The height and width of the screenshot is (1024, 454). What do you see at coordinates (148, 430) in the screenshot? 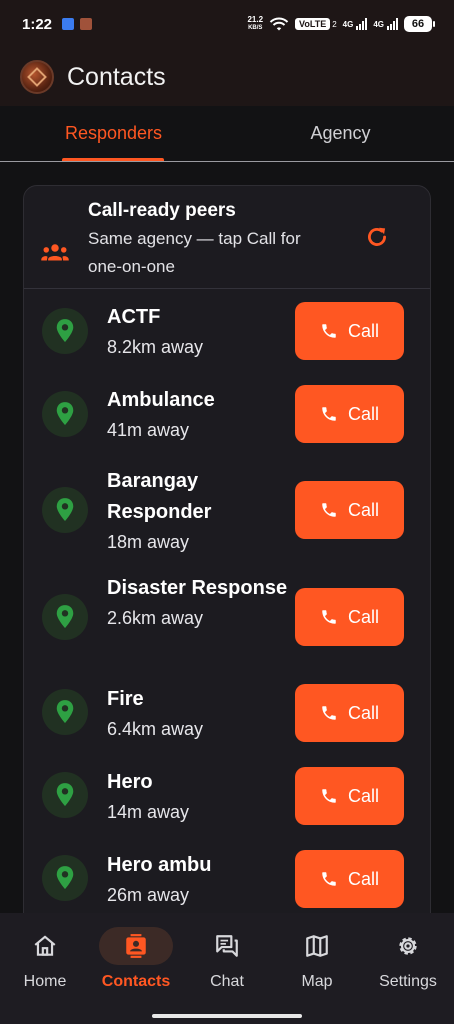
I see `contact-distance: 41m away` at bounding box center [148, 430].